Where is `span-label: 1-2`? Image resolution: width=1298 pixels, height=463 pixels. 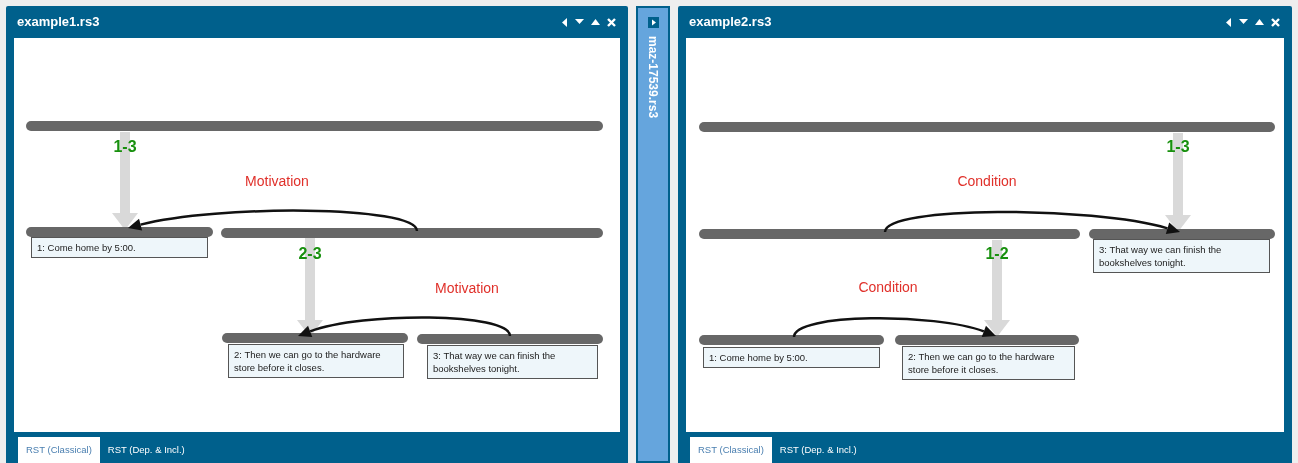 span-label: 1-2 is located at coordinates (997, 254).